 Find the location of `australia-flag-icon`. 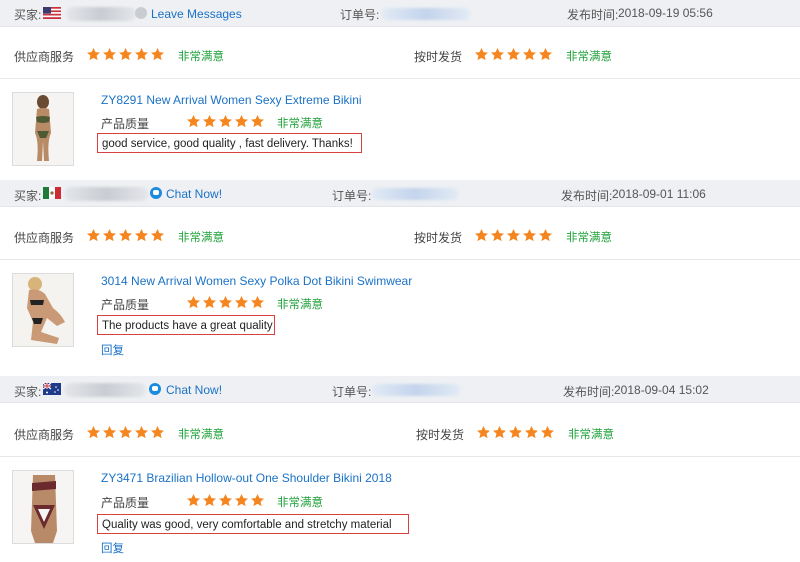

australia-flag-icon is located at coordinates (52, 389).